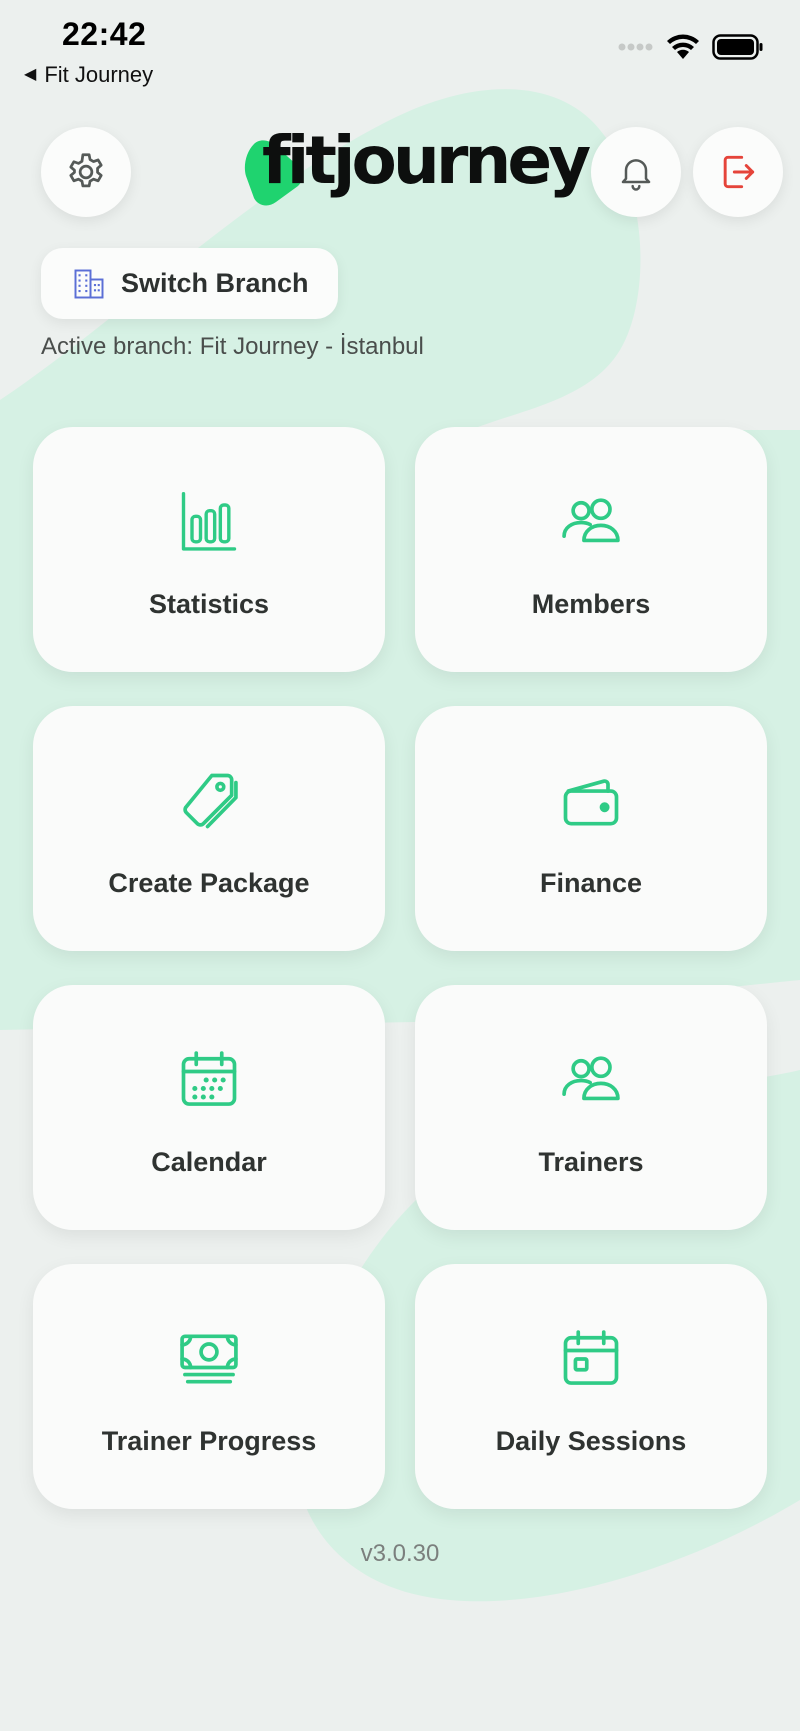  What do you see at coordinates (683, 46) in the screenshot?
I see `wifi-icon` at bounding box center [683, 46].